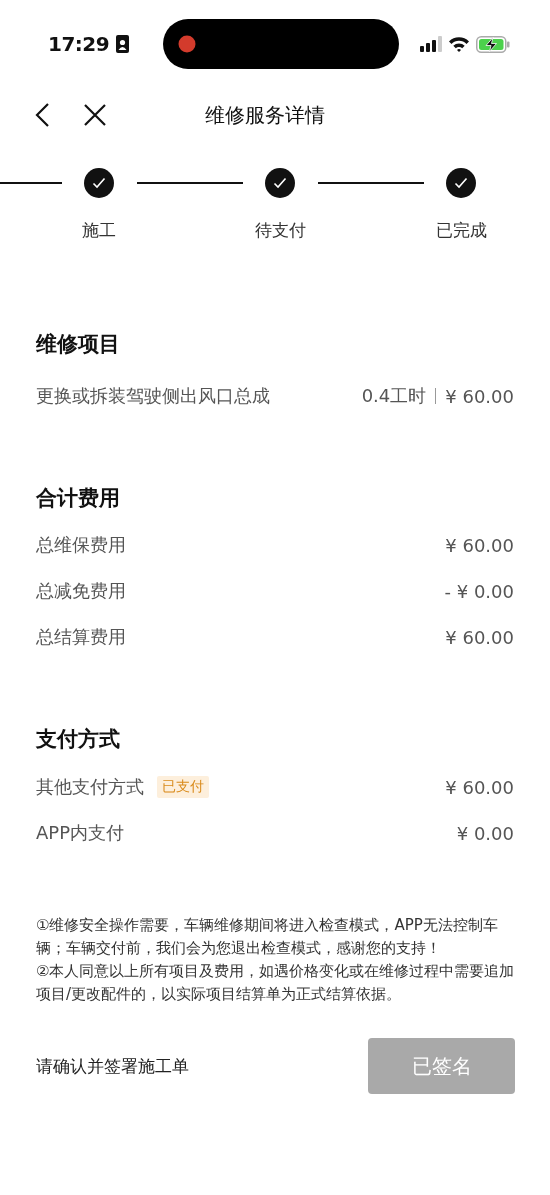 The width and height of the screenshot is (550, 1195). I want to click on row-amount: - ¥ 0.00, so click(479, 591).